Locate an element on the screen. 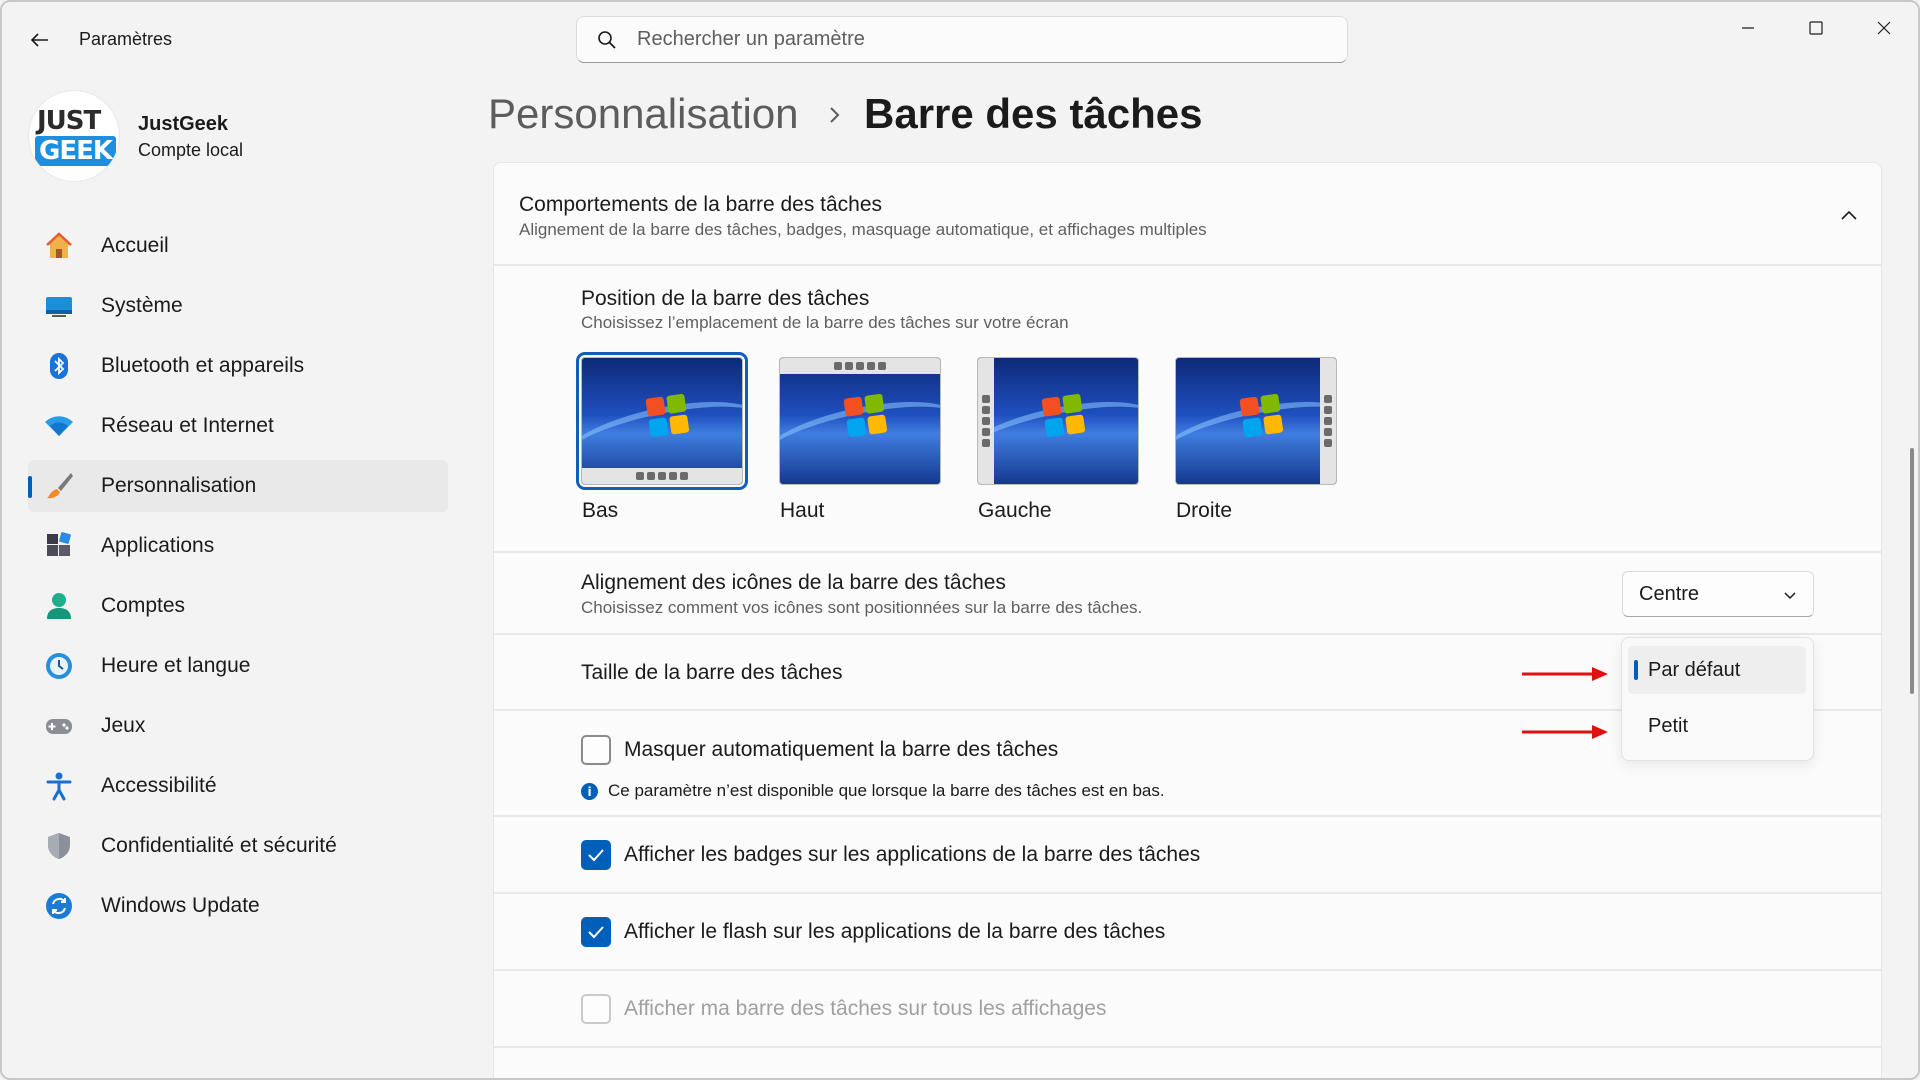 This screenshot has height=1080, width=1920. position-option-bottom is located at coordinates (662, 421).